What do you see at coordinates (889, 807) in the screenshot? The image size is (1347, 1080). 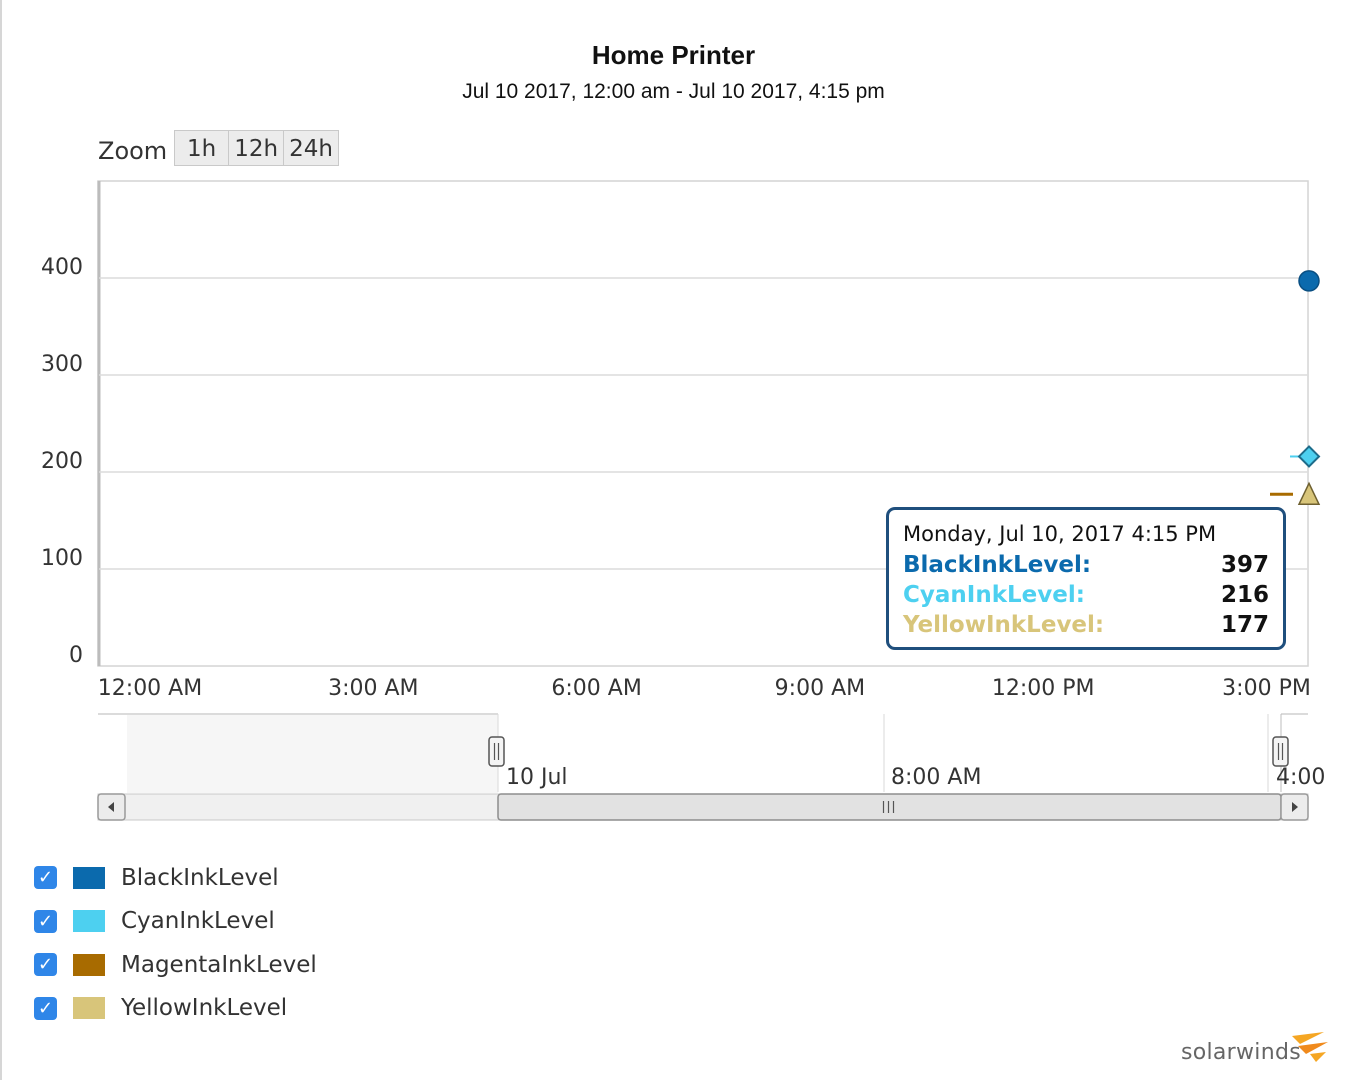 I see `scrollbar-thumb` at bounding box center [889, 807].